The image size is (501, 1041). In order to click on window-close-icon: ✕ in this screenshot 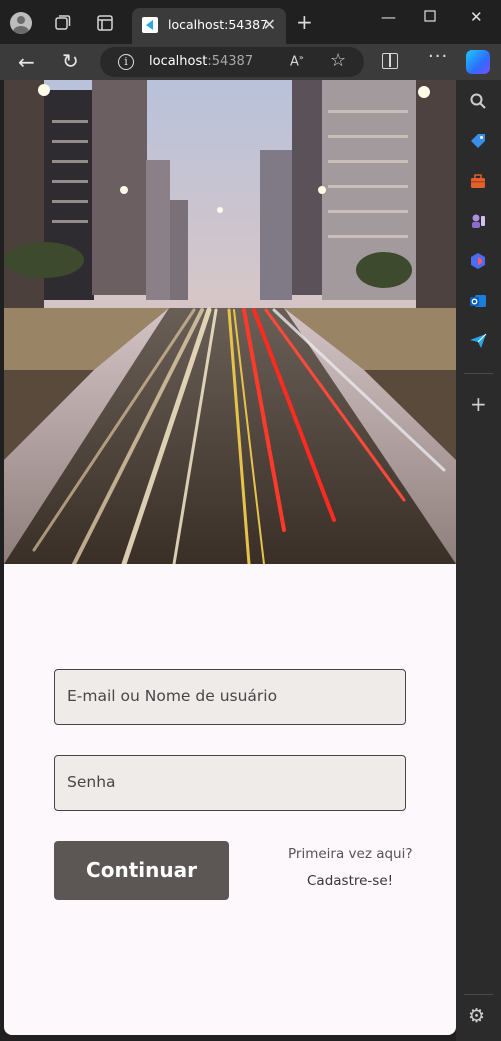, I will do `click(476, 17)`.